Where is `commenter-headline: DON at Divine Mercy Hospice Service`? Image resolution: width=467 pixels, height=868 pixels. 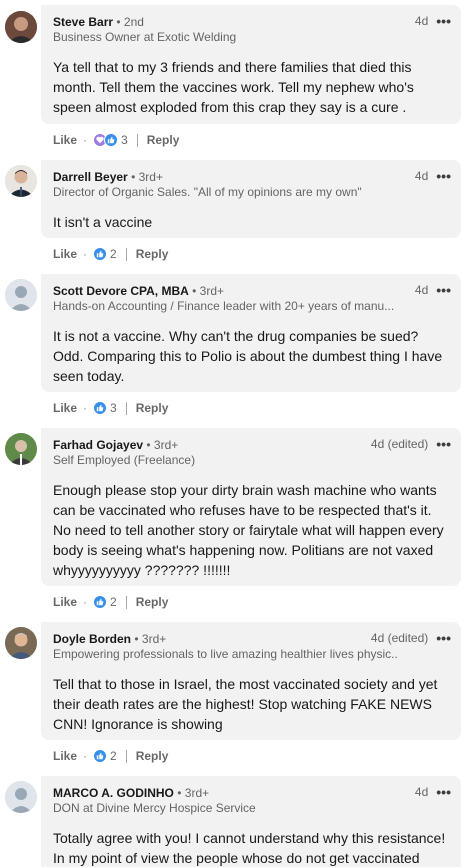
commenter-headline: DON at Divine Mercy Hospice Service is located at coordinates (154, 808).